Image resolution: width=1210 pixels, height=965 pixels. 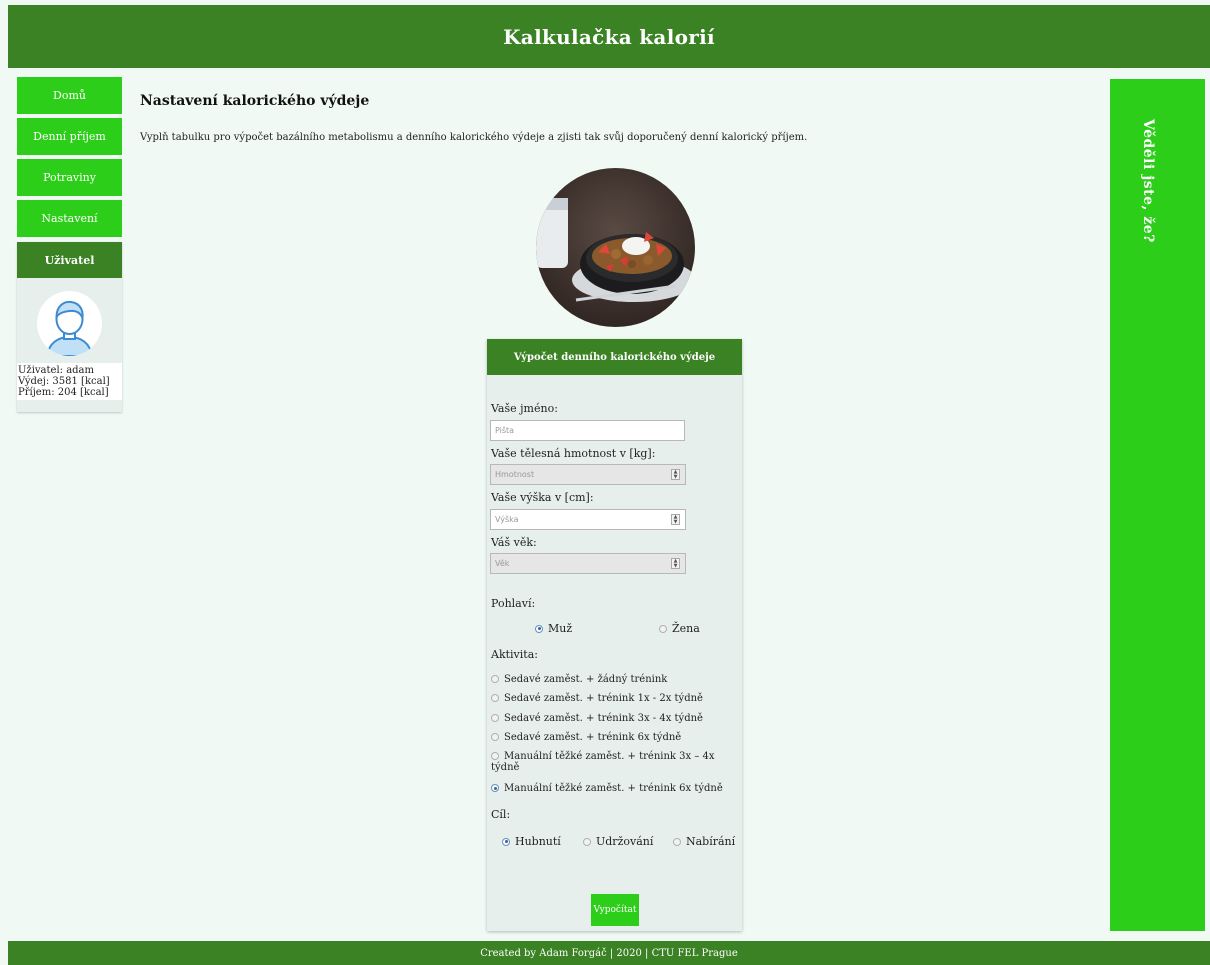 I want to click on activity-option-1: Sedavé zaměst. + žádný trénink, so click(x=613, y=679).